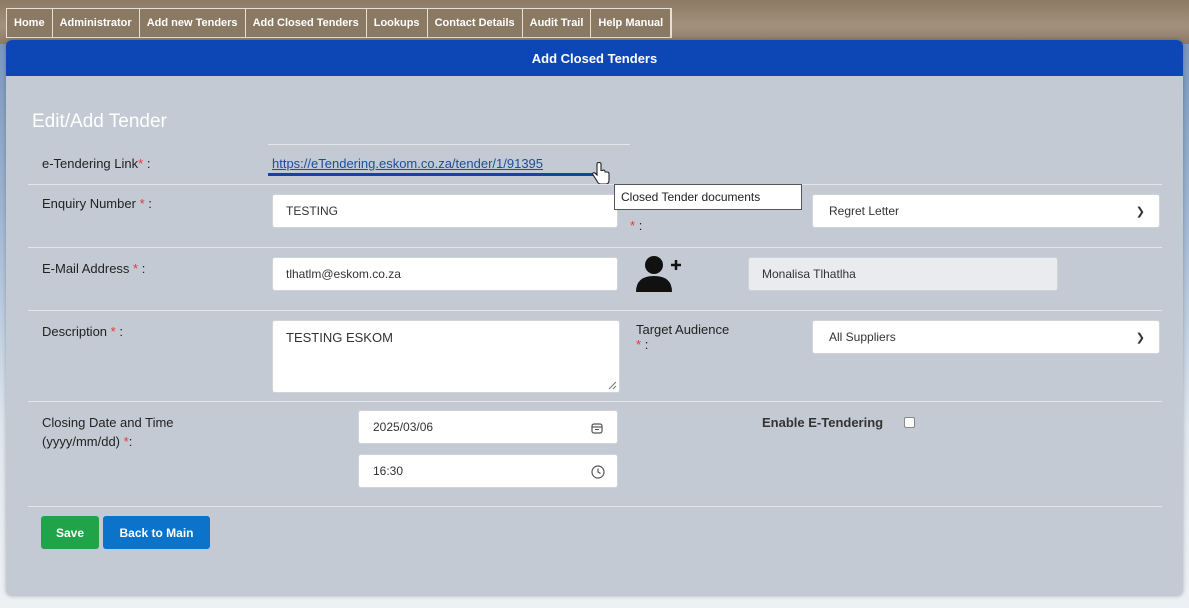 Image resolution: width=1189 pixels, height=608 pixels. What do you see at coordinates (862, 337) in the screenshot?
I see `target-audience-value: All Suppliers` at bounding box center [862, 337].